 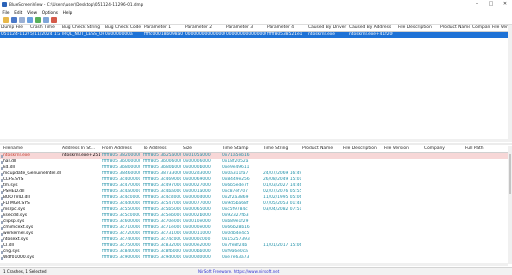 I want to click on pane-splitter, so click(x=256, y=144).